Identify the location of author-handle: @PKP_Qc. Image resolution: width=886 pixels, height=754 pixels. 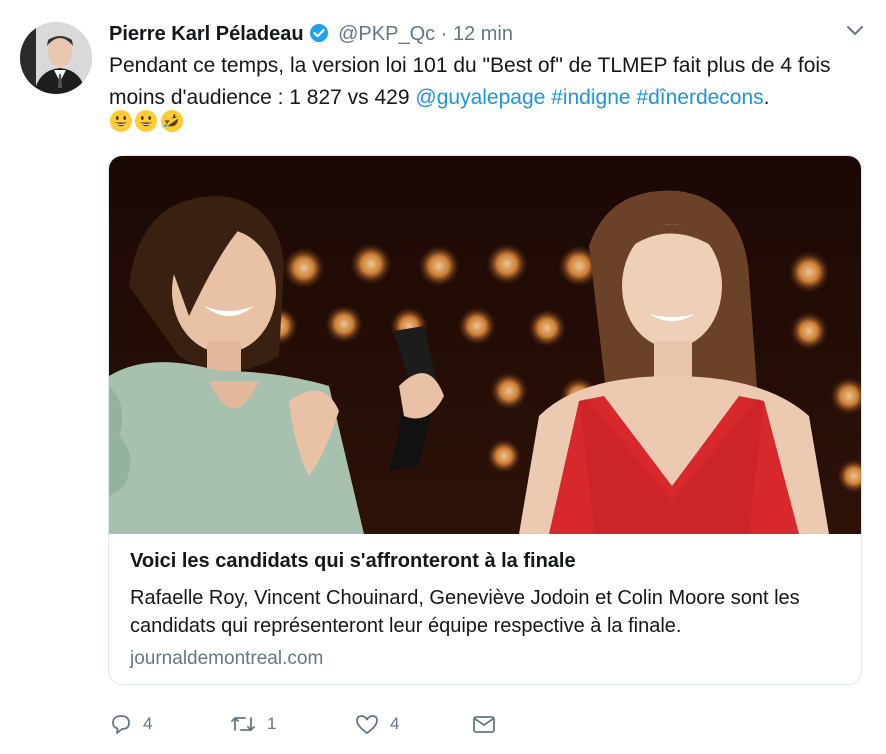
(386, 34).